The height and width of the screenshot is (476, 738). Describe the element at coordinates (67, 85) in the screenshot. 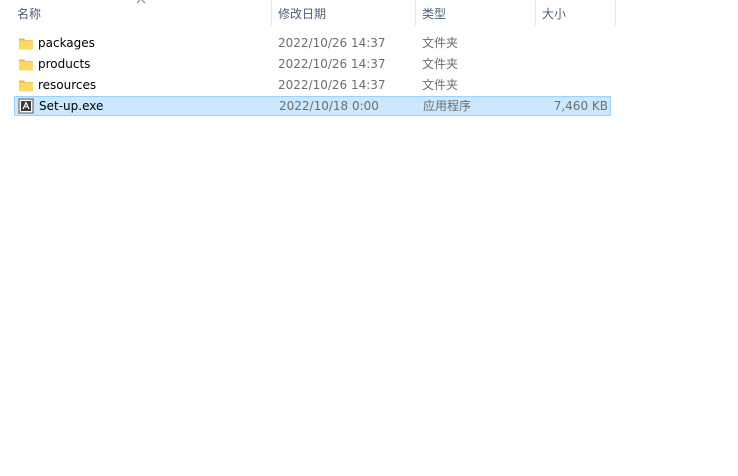

I see `file-name: resources` at that location.